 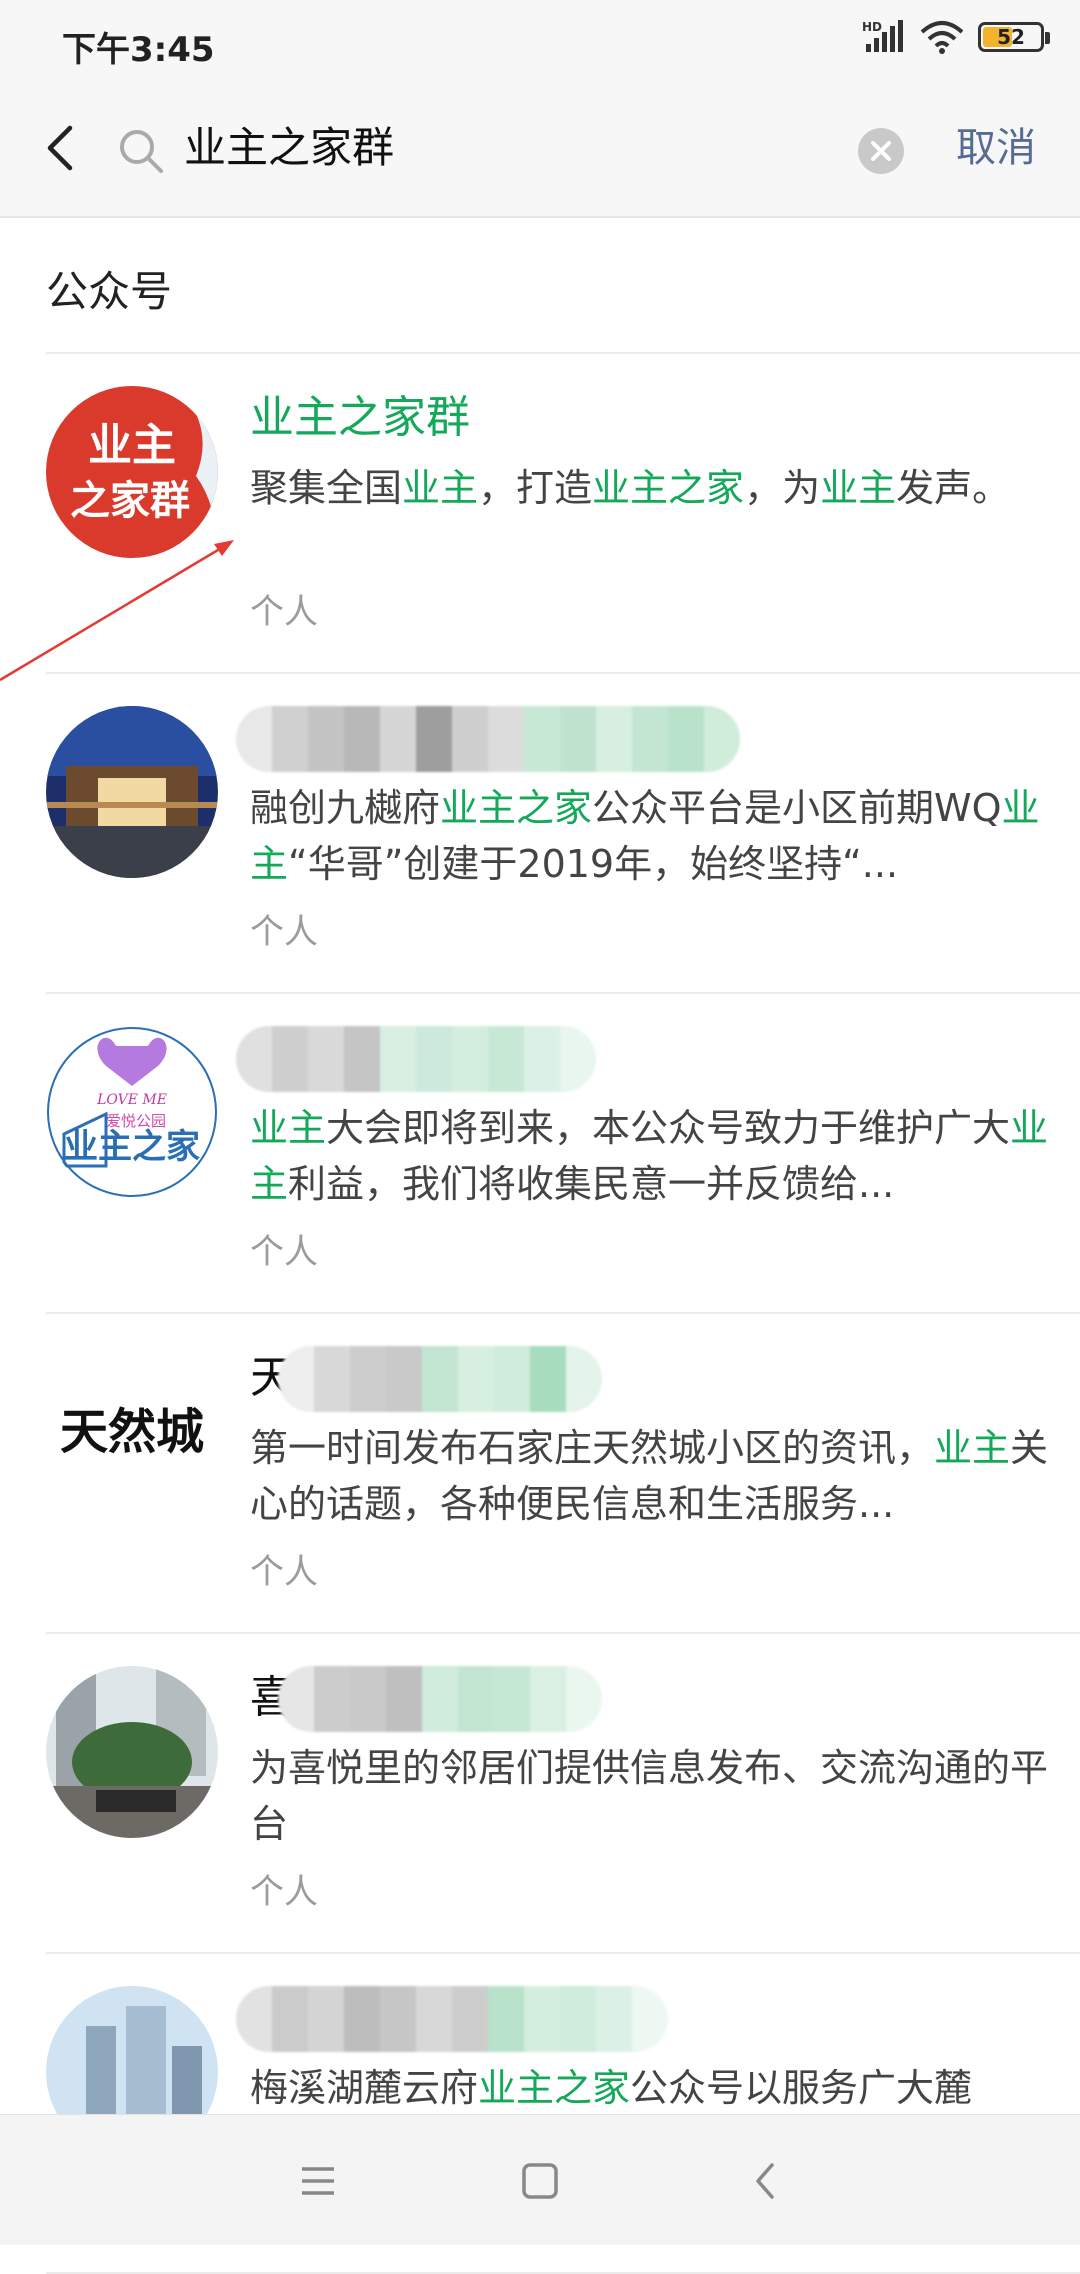 What do you see at coordinates (345, 808) in the screenshot?
I see `text-run: 融创九樾府` at bounding box center [345, 808].